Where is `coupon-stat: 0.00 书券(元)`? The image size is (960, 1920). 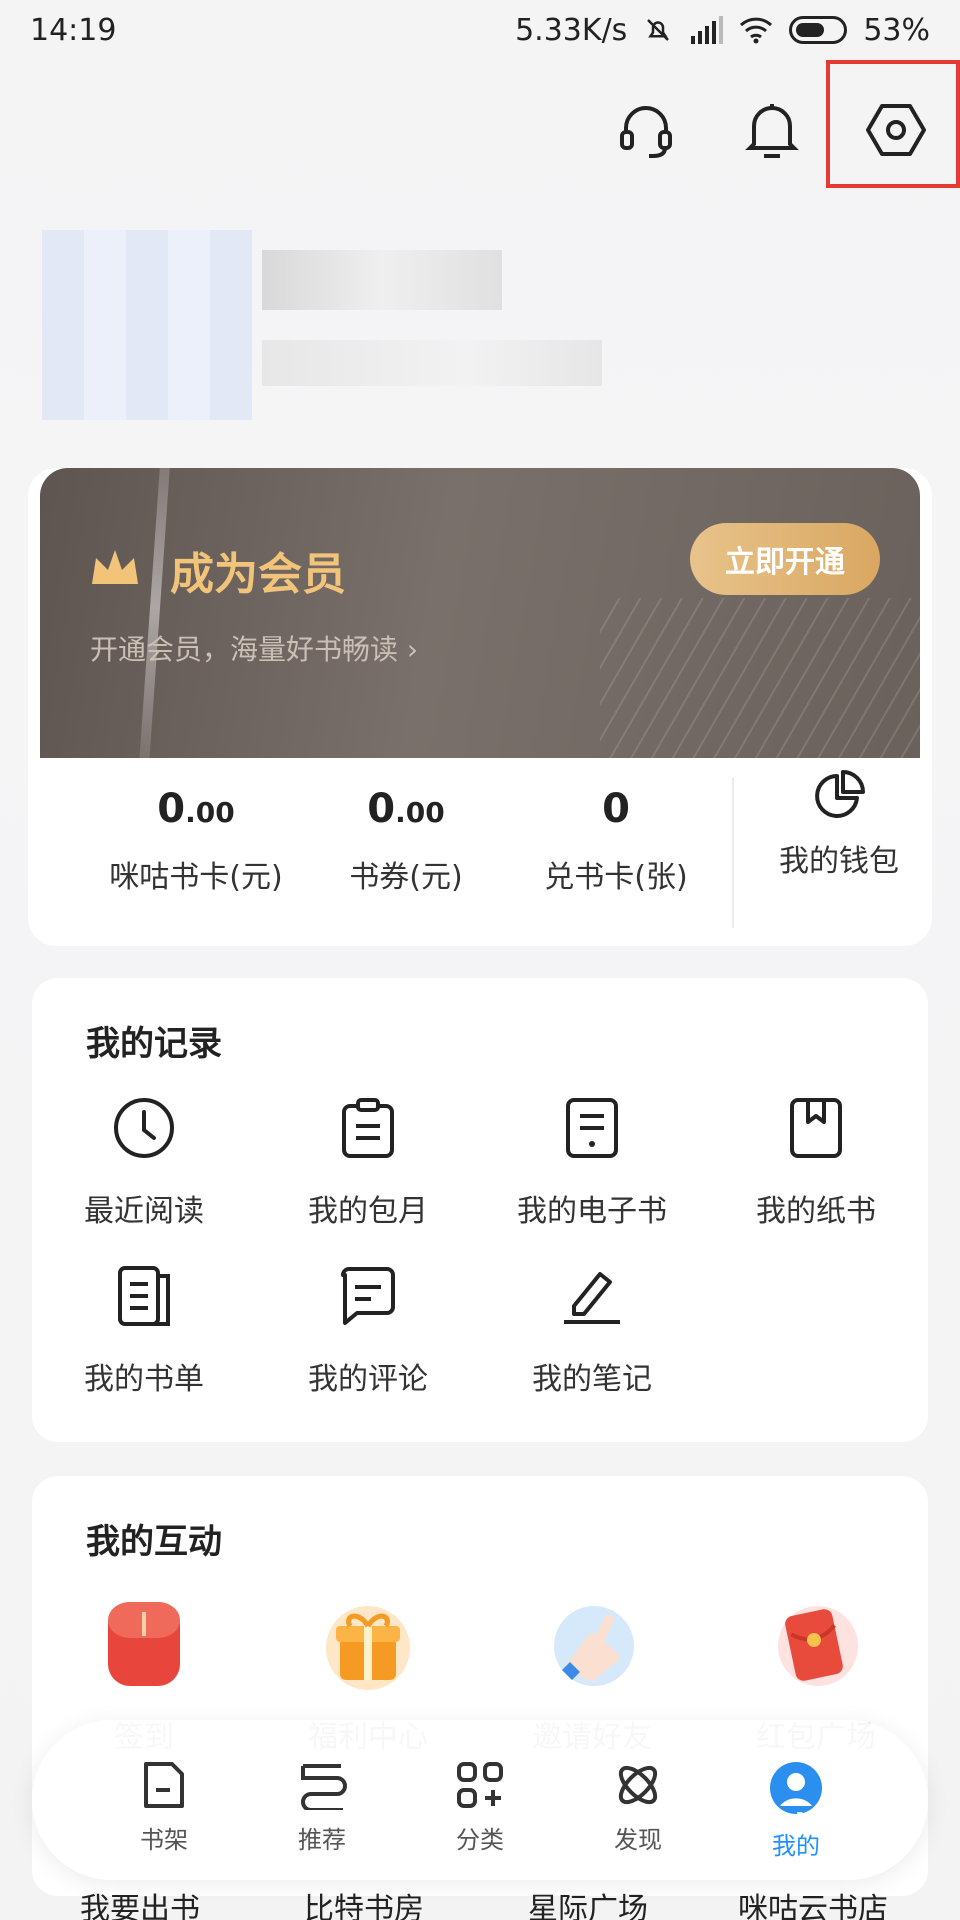 coupon-stat: 0.00 书券(元) is located at coordinates (406, 832).